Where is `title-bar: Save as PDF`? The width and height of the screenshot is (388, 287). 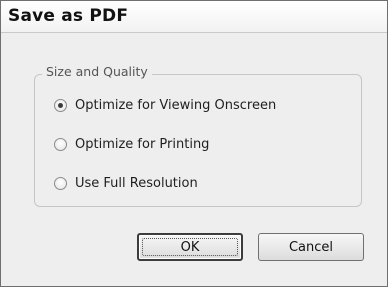
title-bar: Save as PDF is located at coordinates (194, 17).